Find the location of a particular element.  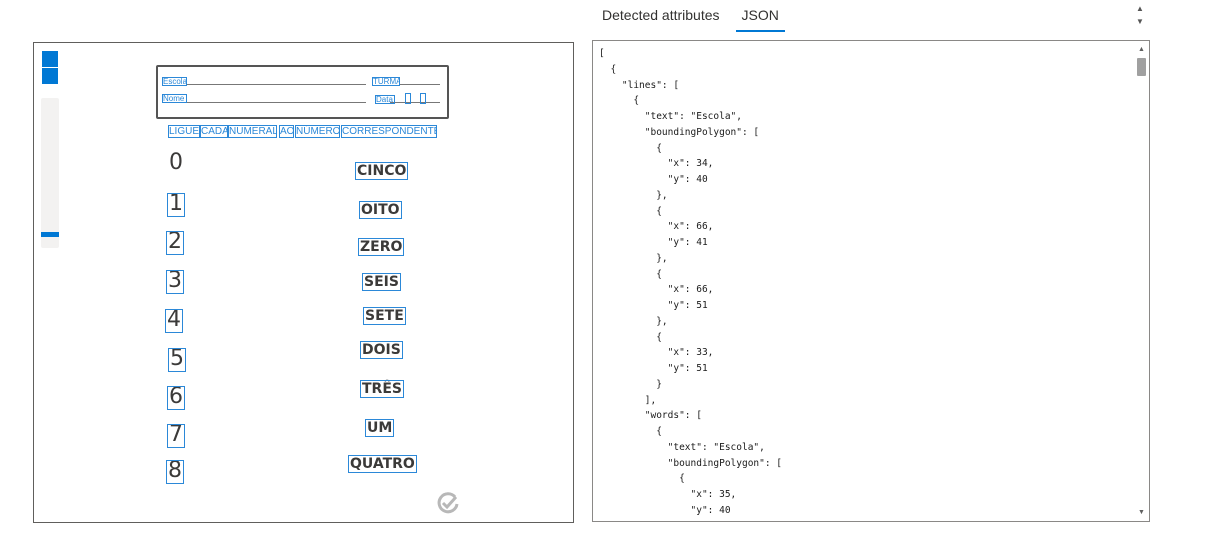

form-header-box: Escola TURMA Nome Data is located at coordinates (302, 92).